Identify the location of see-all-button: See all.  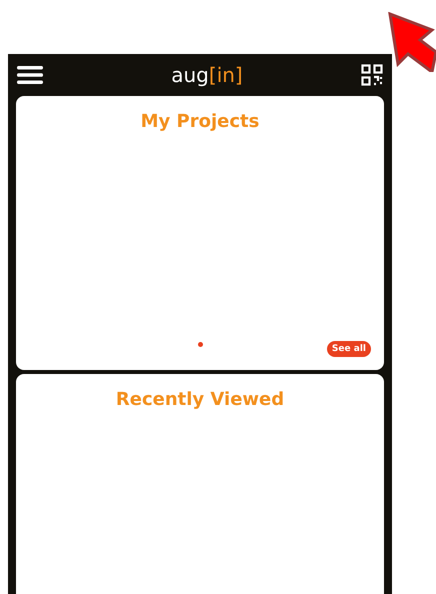
(348, 349).